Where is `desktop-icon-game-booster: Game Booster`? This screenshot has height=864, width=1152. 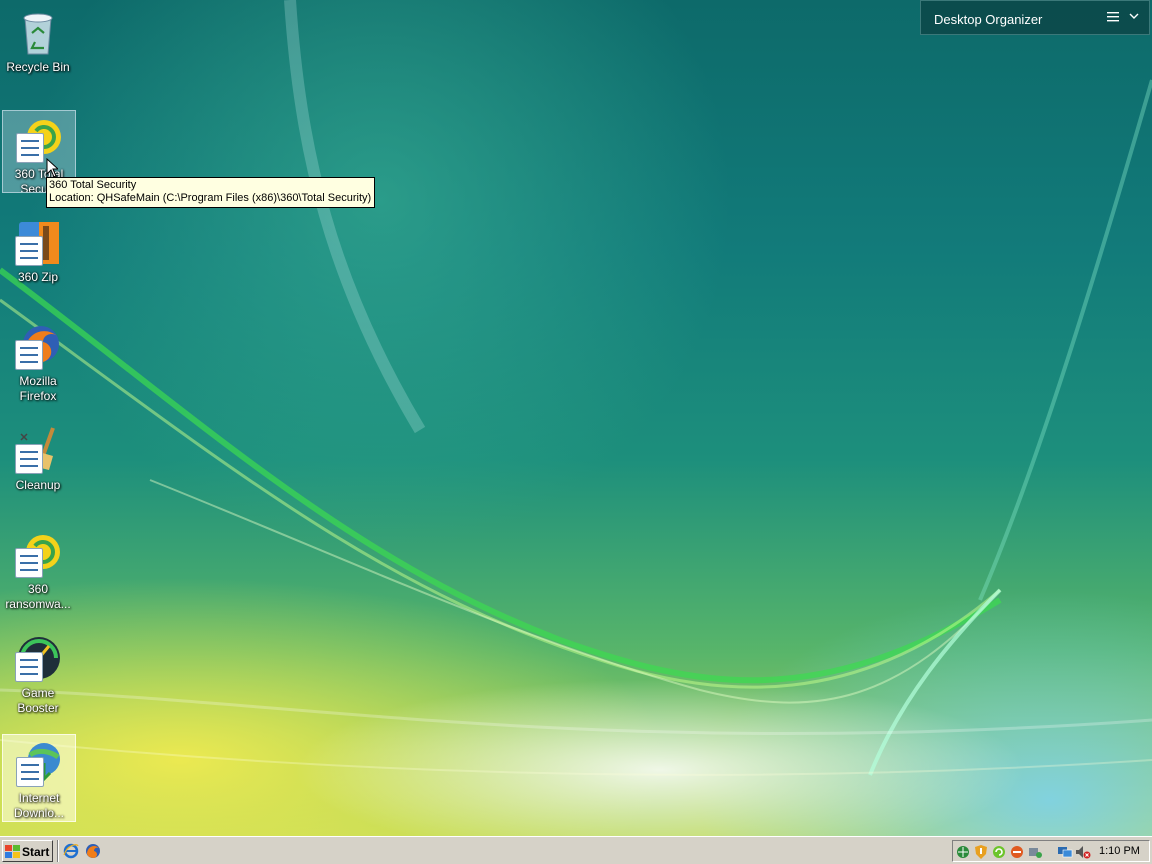 desktop-icon-game-booster: Game Booster is located at coordinates (38, 673).